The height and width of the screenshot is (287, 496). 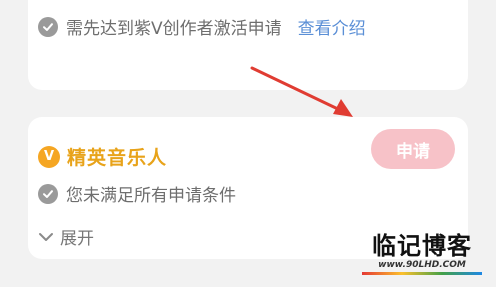 I want to click on watermark-color-bar, so click(x=422, y=273).